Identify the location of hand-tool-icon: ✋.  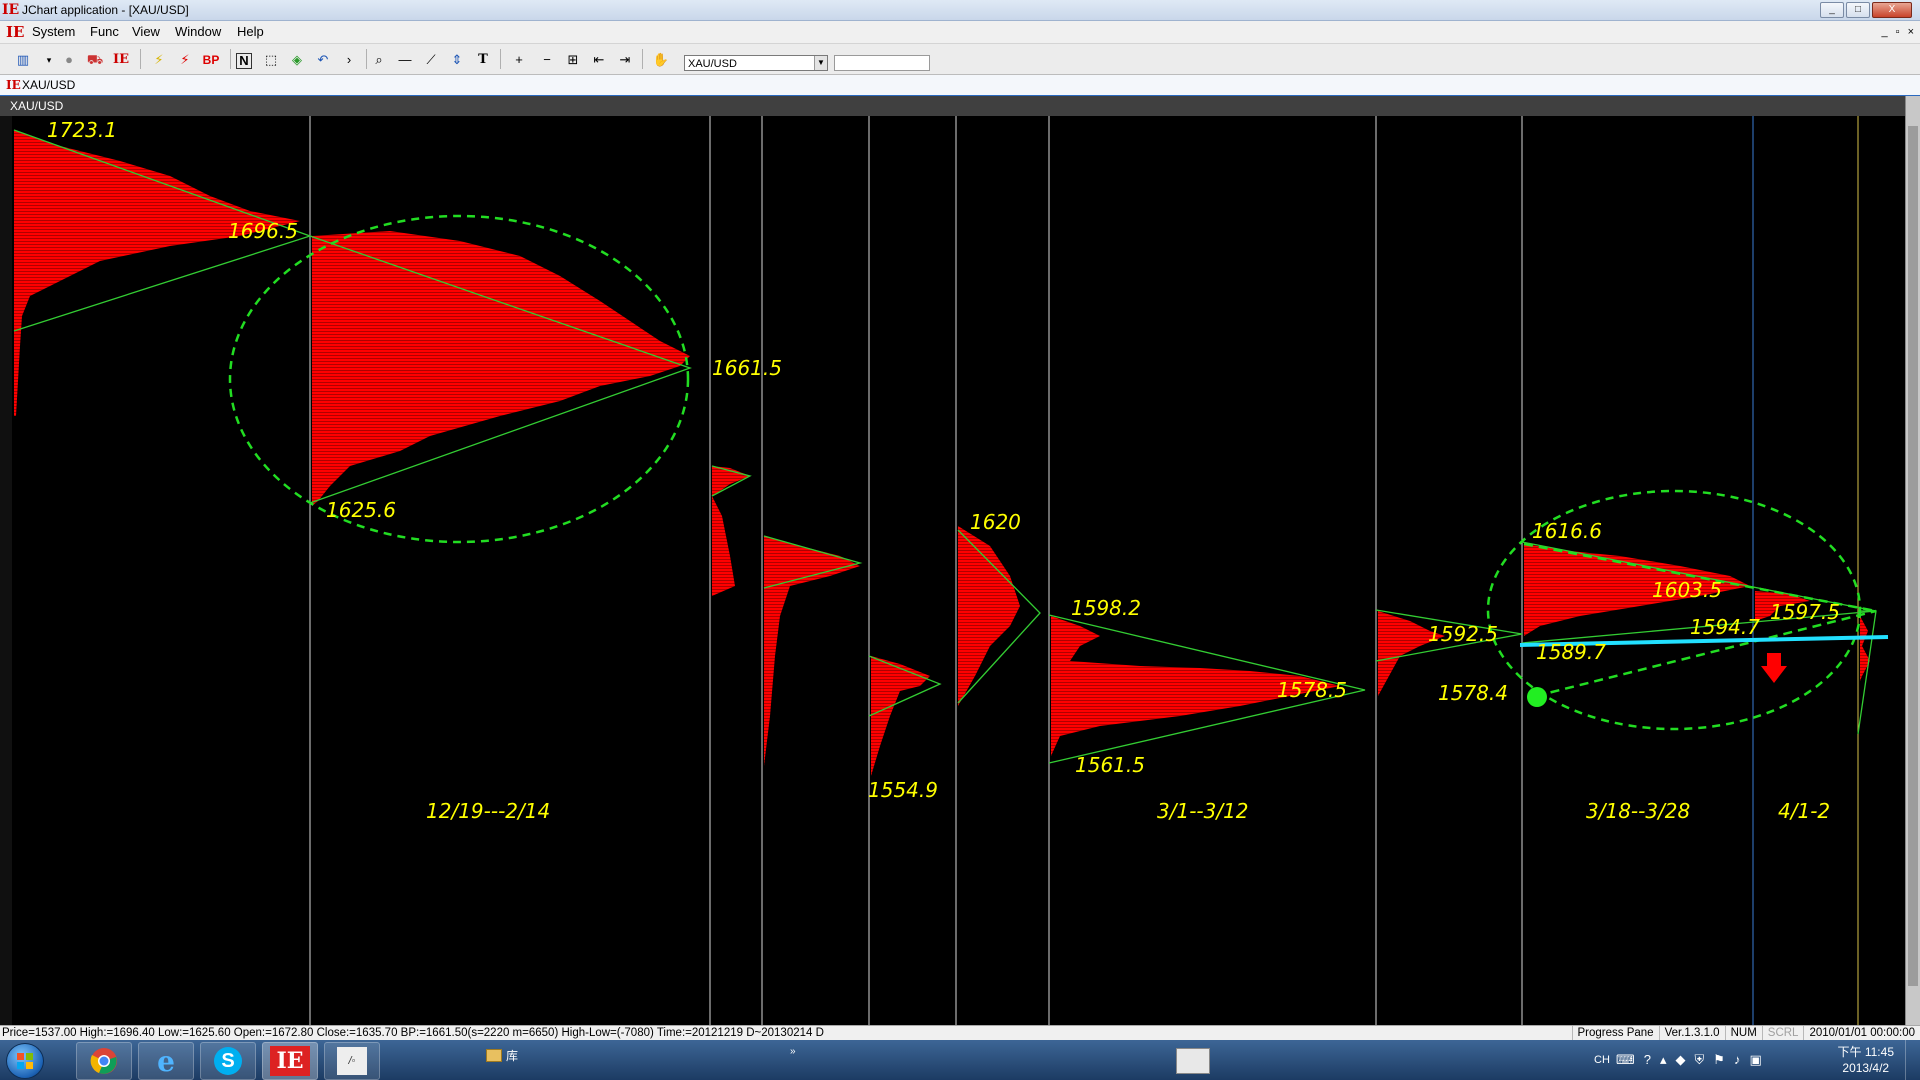
(661, 60).